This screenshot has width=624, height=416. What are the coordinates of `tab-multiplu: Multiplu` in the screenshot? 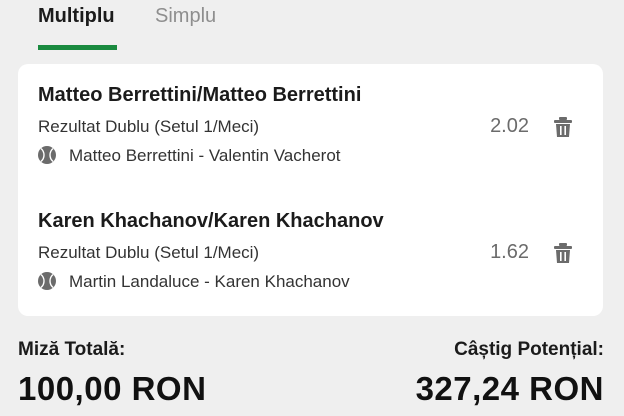 It's located at (76, 16).